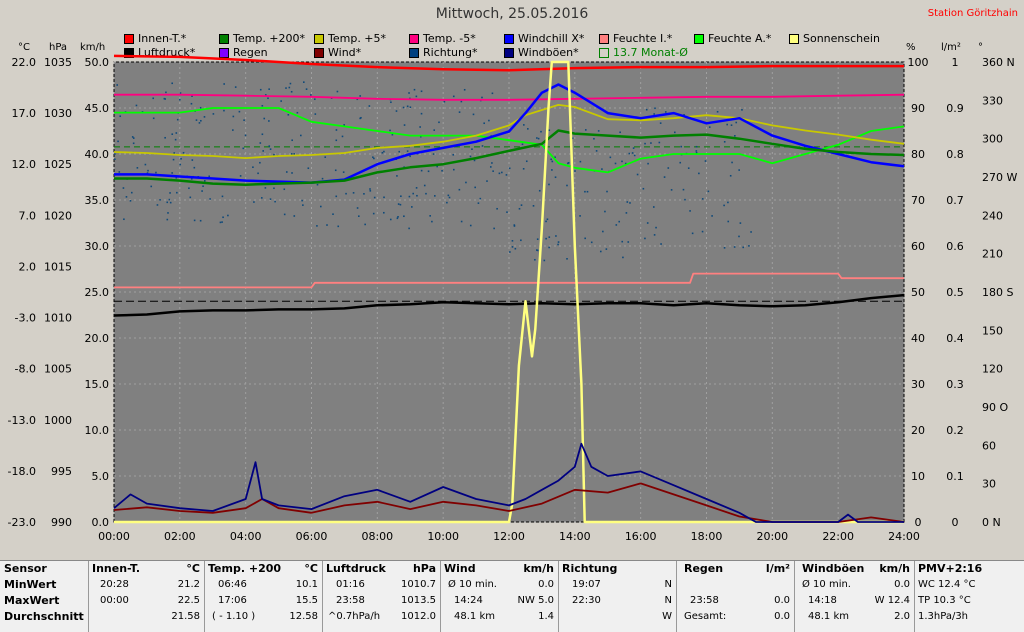 Image resolution: width=1024 pixels, height=632 pixels. What do you see at coordinates (998, 62) in the screenshot?
I see `axis-direction-tick: 360 N` at bounding box center [998, 62].